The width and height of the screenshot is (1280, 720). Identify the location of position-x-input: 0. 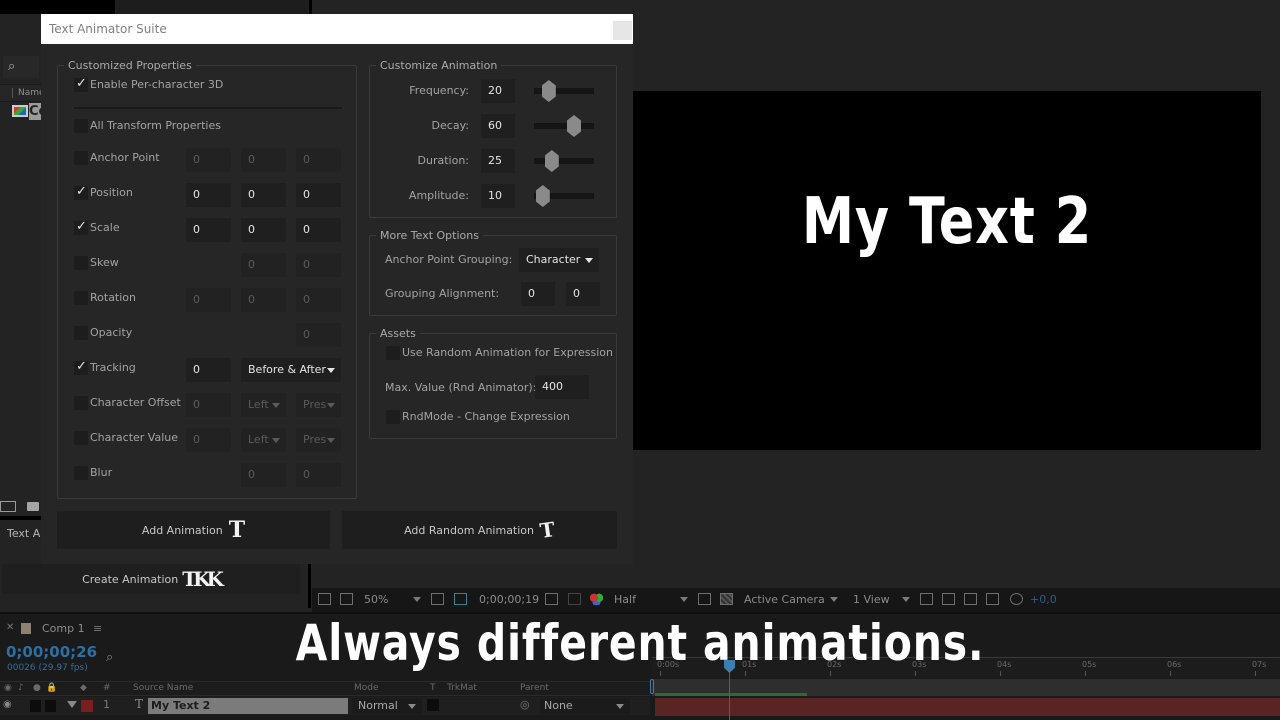
(208, 195).